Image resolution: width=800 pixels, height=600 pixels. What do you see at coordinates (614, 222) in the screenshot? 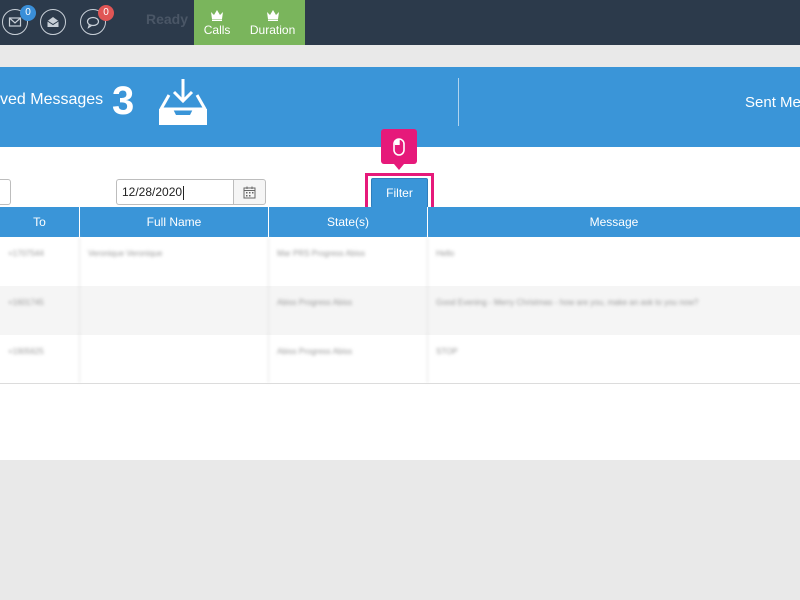
I see `column-header-message: Message` at bounding box center [614, 222].